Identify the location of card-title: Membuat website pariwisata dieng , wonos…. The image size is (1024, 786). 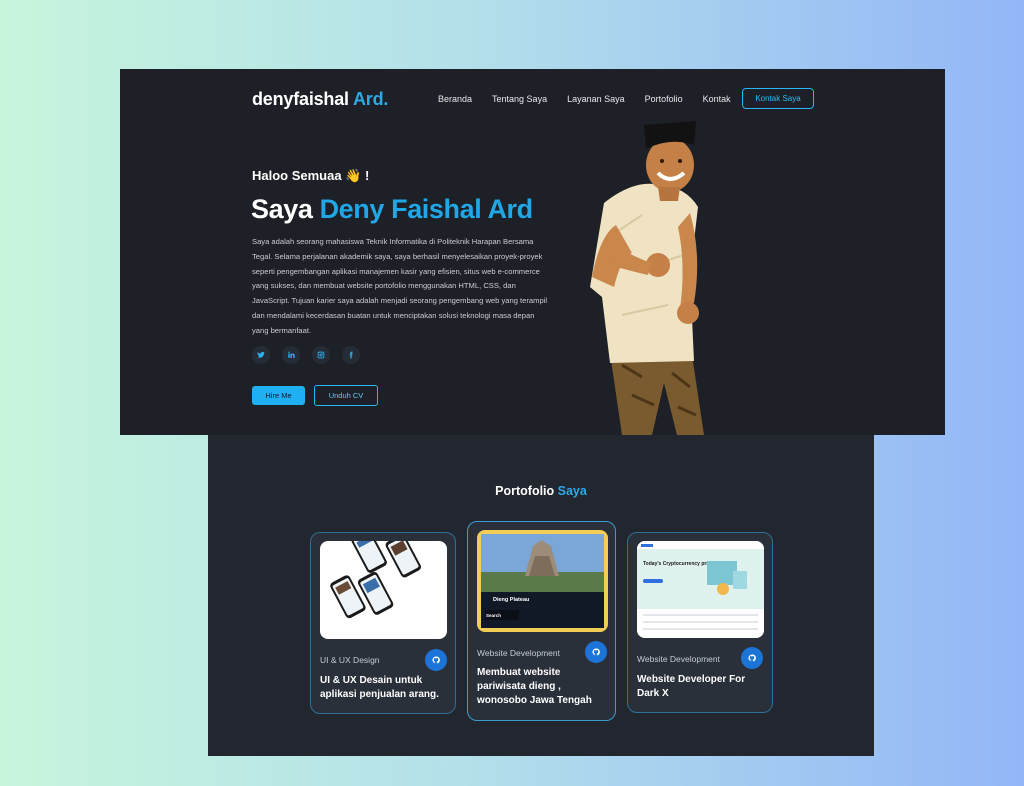
(534, 686).